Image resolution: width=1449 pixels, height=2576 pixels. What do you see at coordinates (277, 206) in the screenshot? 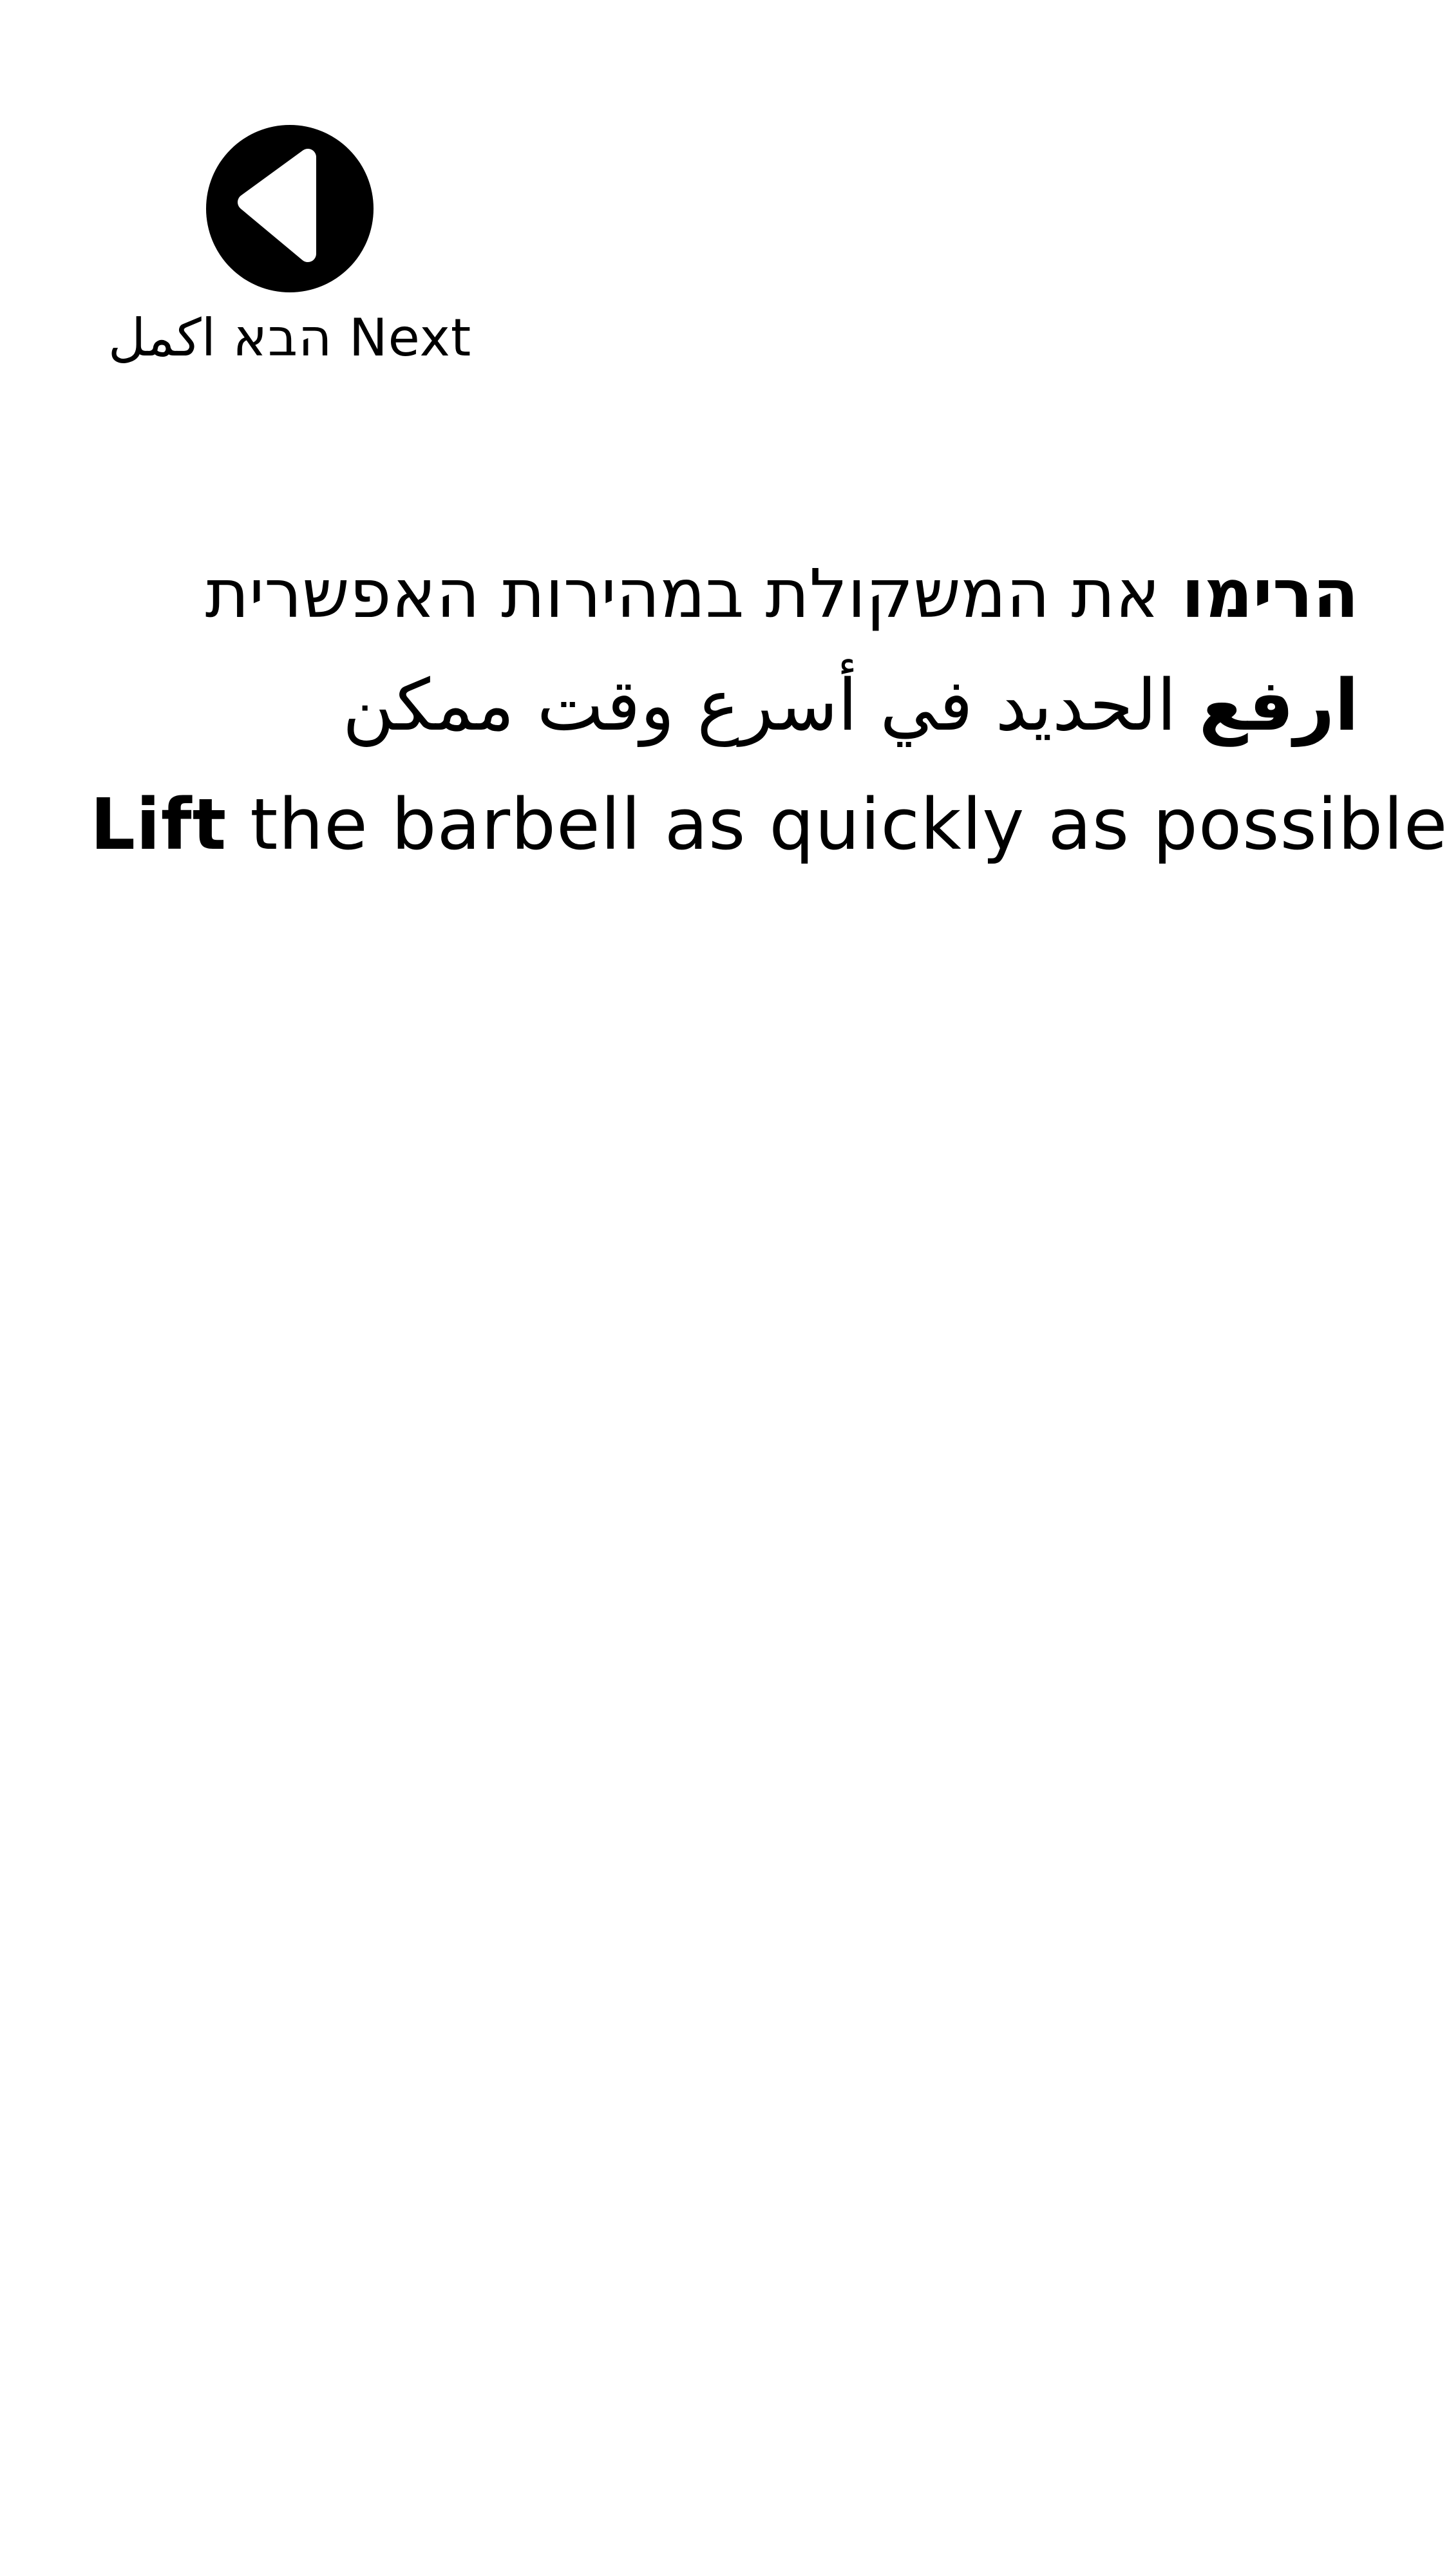
I see `back-arrow-icon` at bounding box center [277, 206].